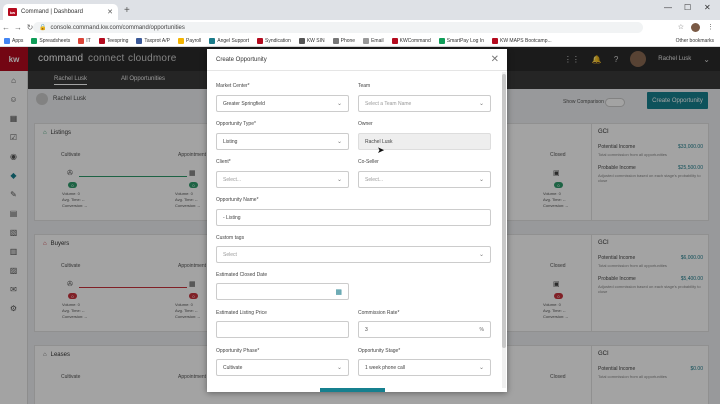  What do you see at coordinates (233, 40) in the screenshot?
I see `bookmark-label: Angel Support` at bounding box center [233, 40].